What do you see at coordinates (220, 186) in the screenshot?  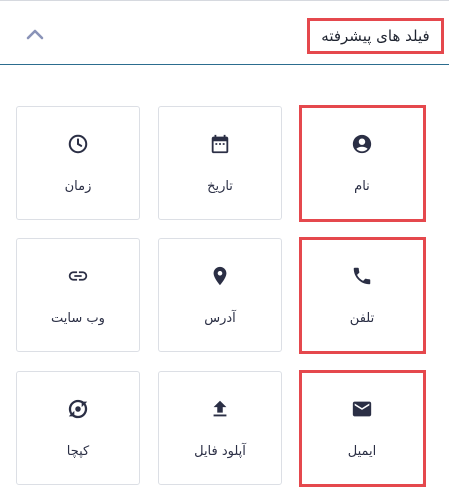 I see `field-label: تاریخ` at bounding box center [220, 186].